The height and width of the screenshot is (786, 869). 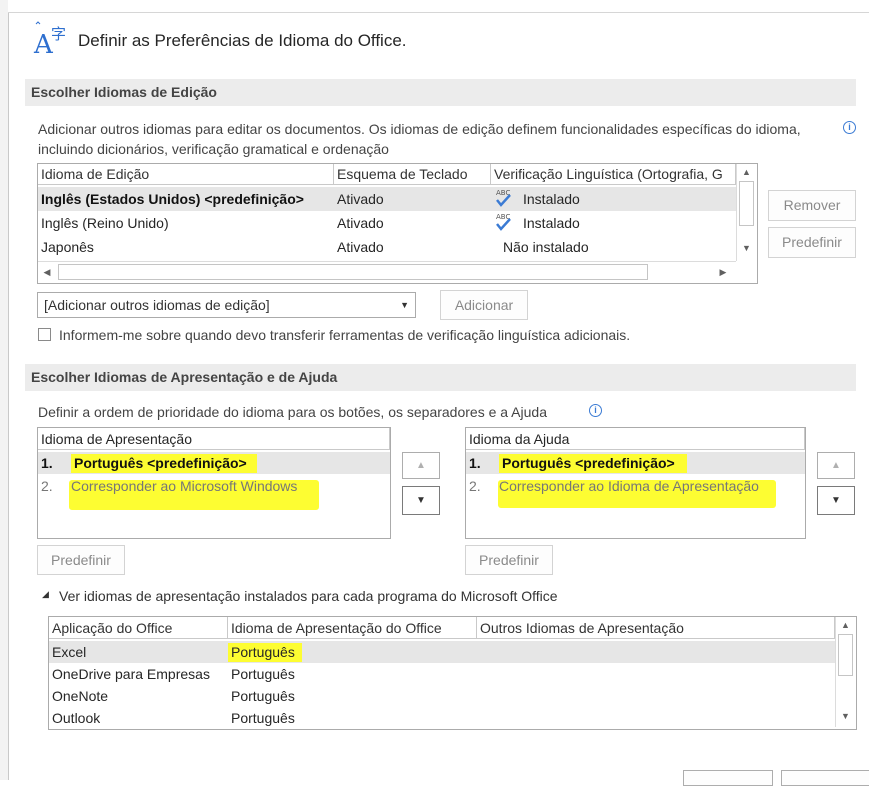 I want to click on help-move-up-button: ▲, so click(x=836, y=465).